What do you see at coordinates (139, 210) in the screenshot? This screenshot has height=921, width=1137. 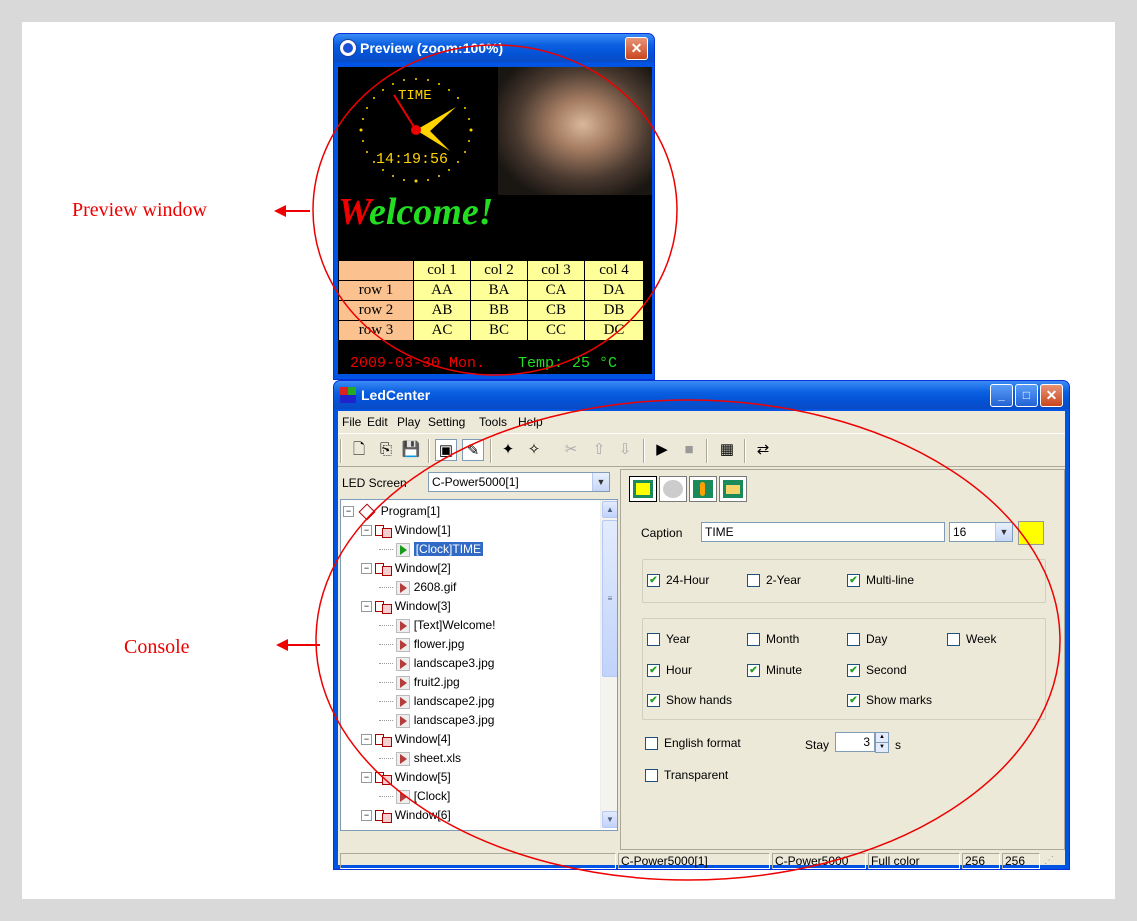 I see `preview-window-annotation: Preview window` at bounding box center [139, 210].